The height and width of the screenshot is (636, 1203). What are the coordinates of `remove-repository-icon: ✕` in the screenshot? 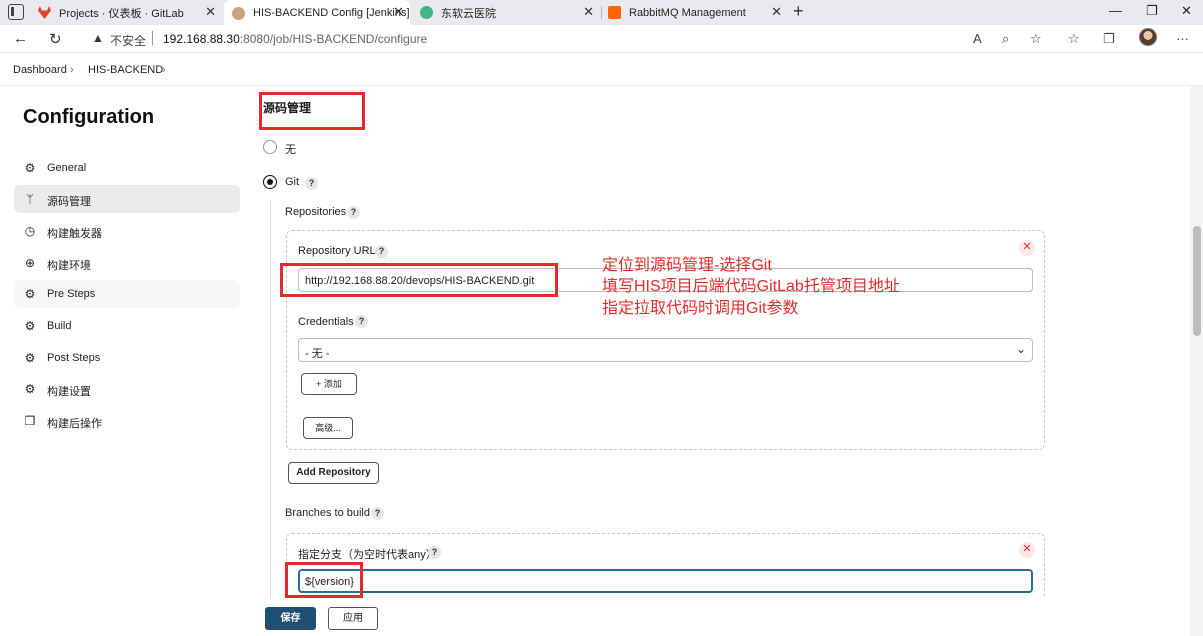 It's located at (1027, 248).